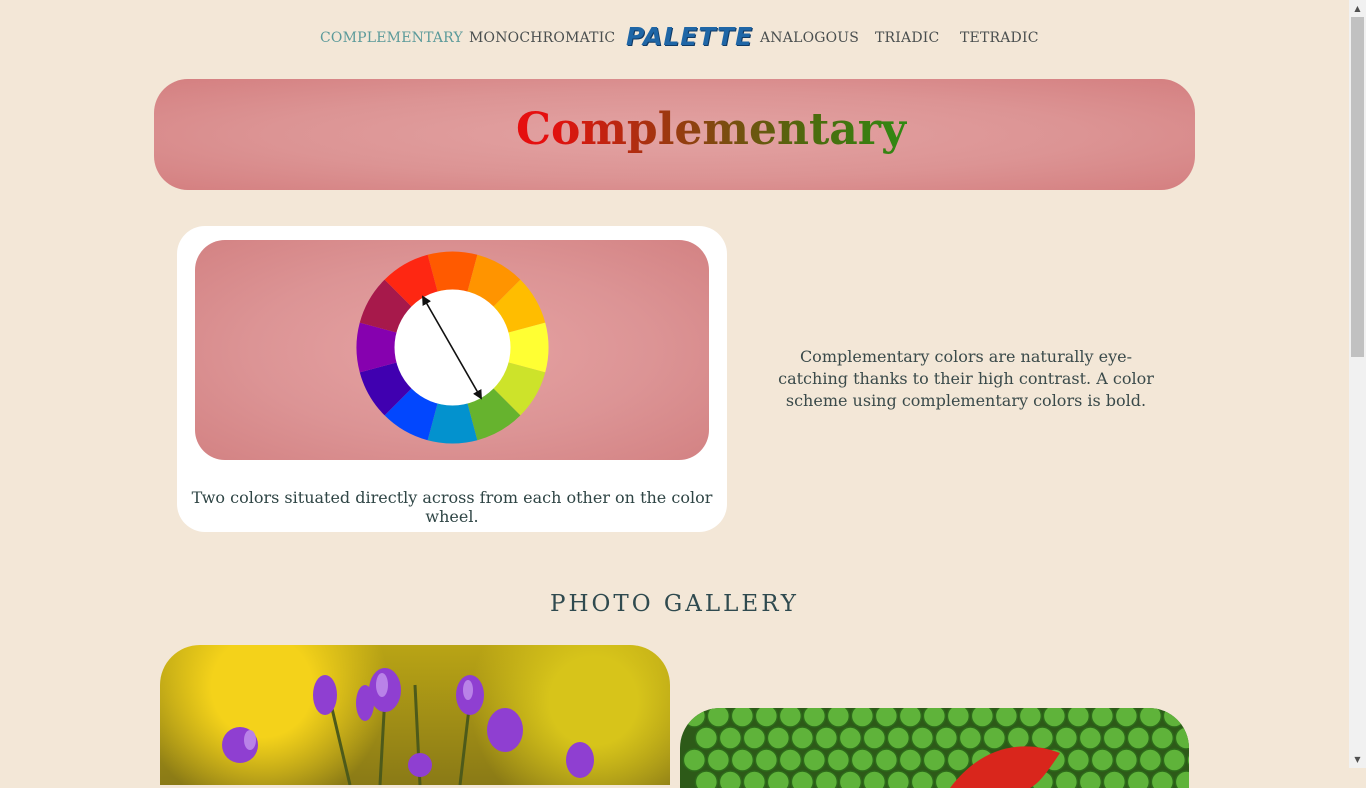 This screenshot has height=788, width=1366. Describe the element at coordinates (999, 38) in the screenshot. I see `nav-tetradic: TETRADIC` at that location.